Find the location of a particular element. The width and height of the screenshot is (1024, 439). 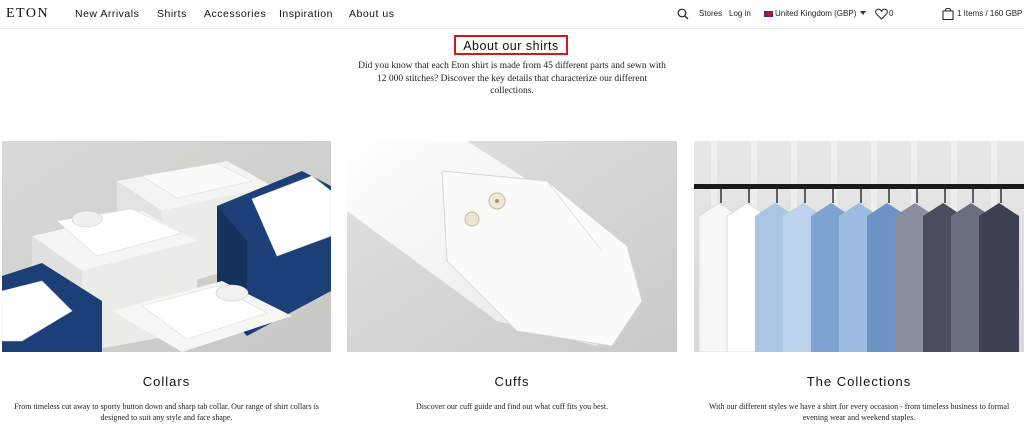

collections-title: The Collections is located at coordinates (859, 381).